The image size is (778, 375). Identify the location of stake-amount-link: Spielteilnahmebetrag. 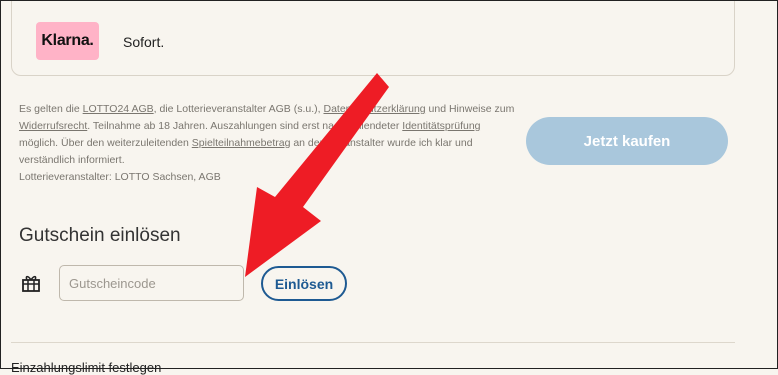
(241, 143).